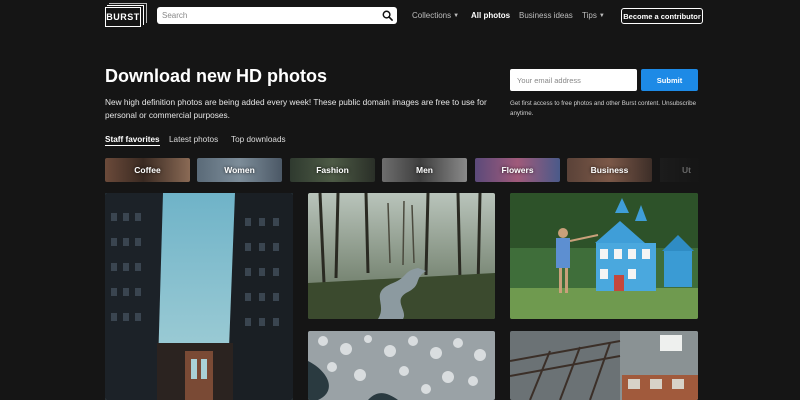  I want to click on nav-all-photos-label: All photos, so click(491, 15).